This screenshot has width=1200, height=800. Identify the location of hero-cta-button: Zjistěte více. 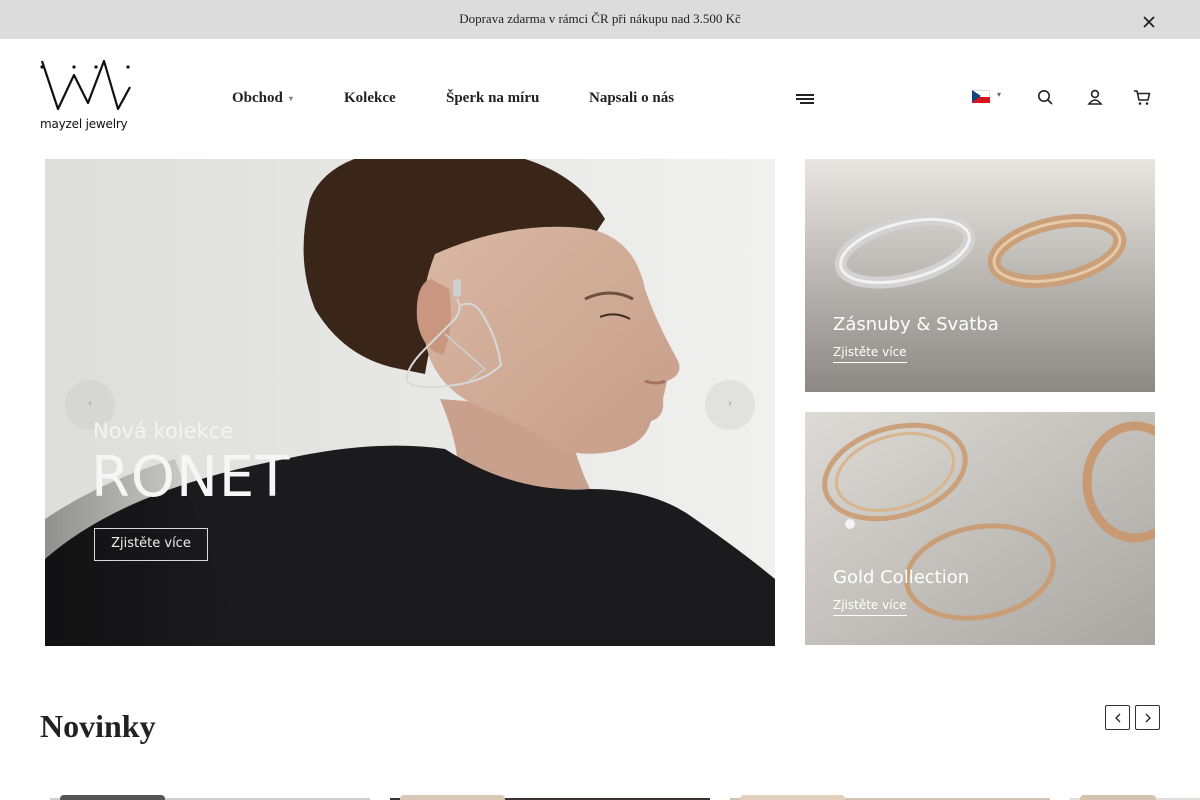
(151, 544).